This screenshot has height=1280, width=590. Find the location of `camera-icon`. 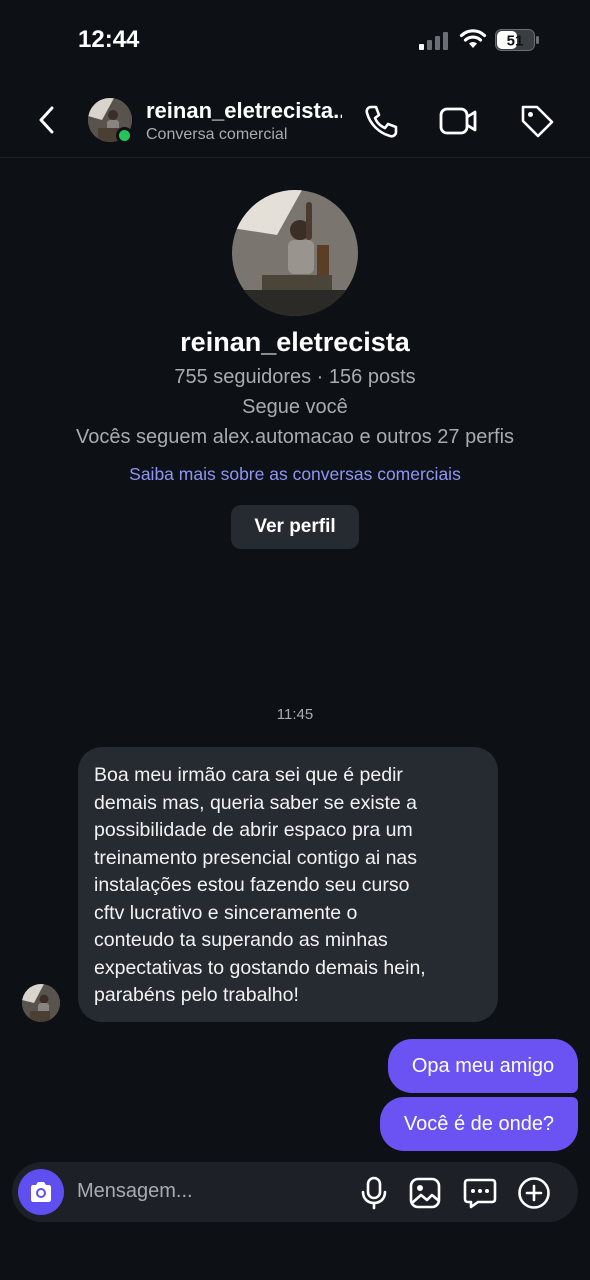

camera-icon is located at coordinates (41, 1192).